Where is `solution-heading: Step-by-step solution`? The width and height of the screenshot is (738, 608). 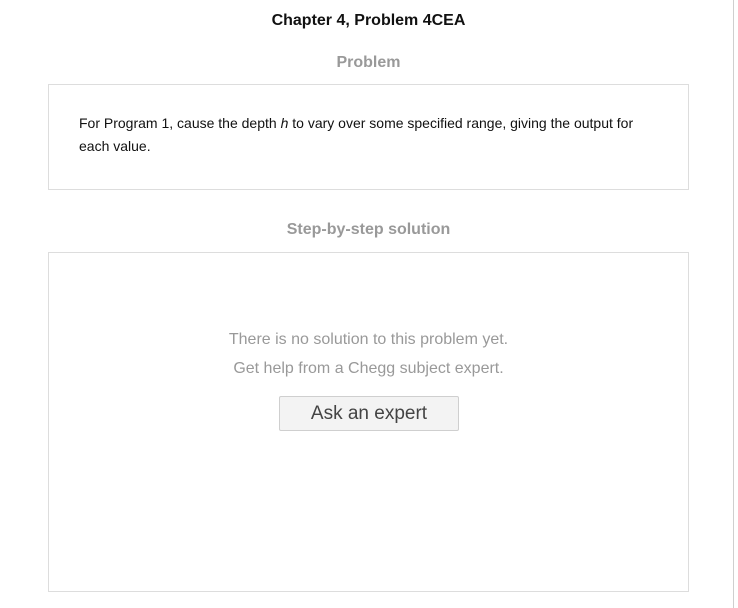 solution-heading: Step-by-step solution is located at coordinates (368, 229).